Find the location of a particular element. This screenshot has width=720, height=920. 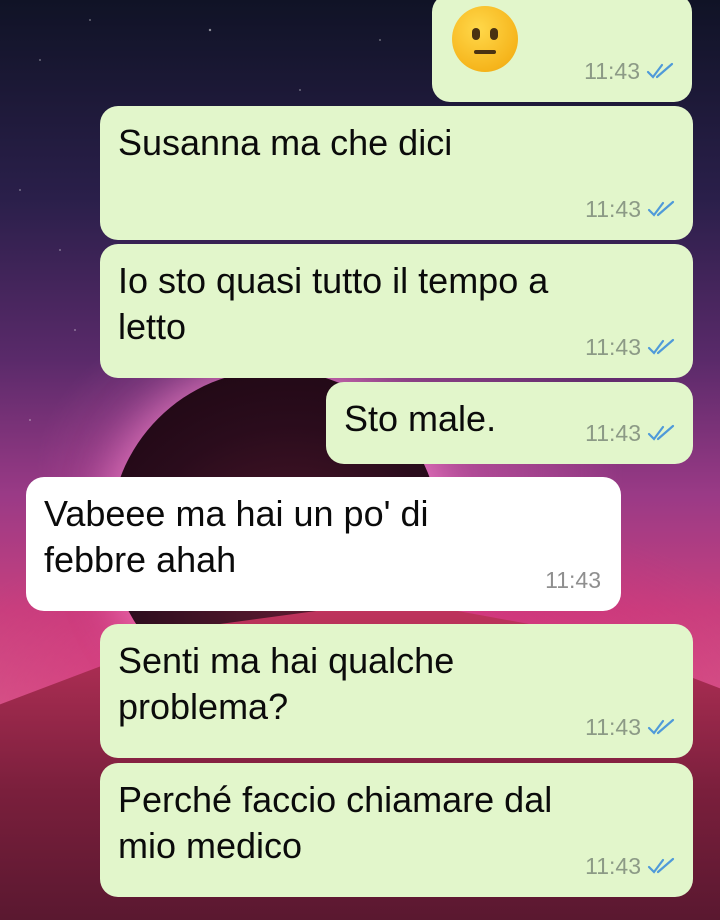

message-bubble-outgoing: Susanna ma che dici 11:43 is located at coordinates (396, 173).